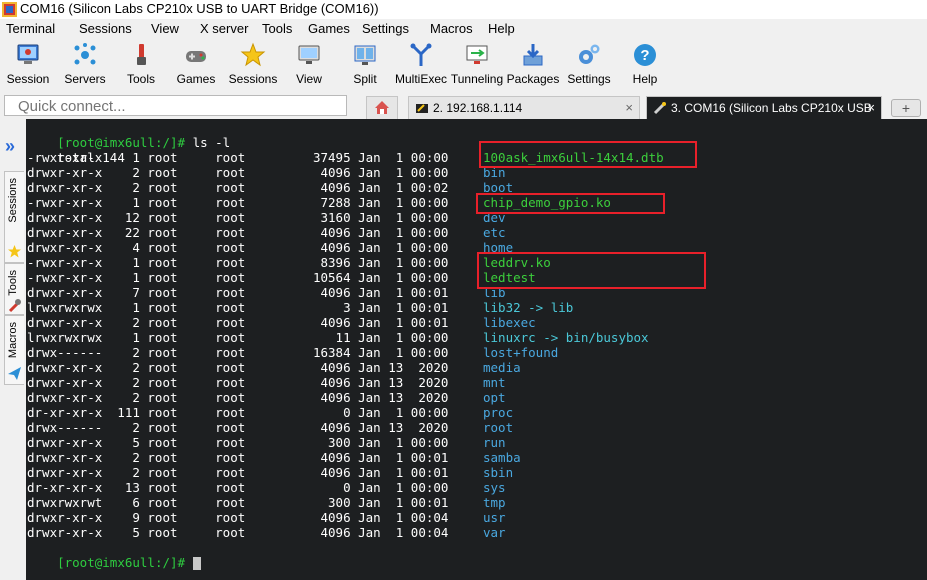 The height and width of the screenshot is (580, 927). Describe the element at coordinates (365, 65) in the screenshot. I see `split-button: Split` at that location.